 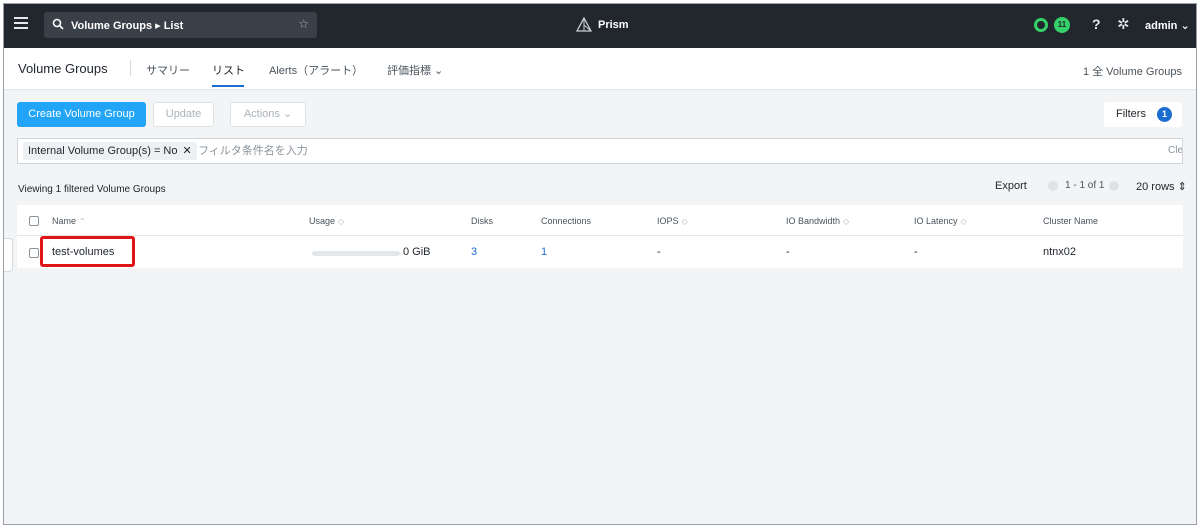 I want to click on active-tab-indicator, so click(x=228, y=86).